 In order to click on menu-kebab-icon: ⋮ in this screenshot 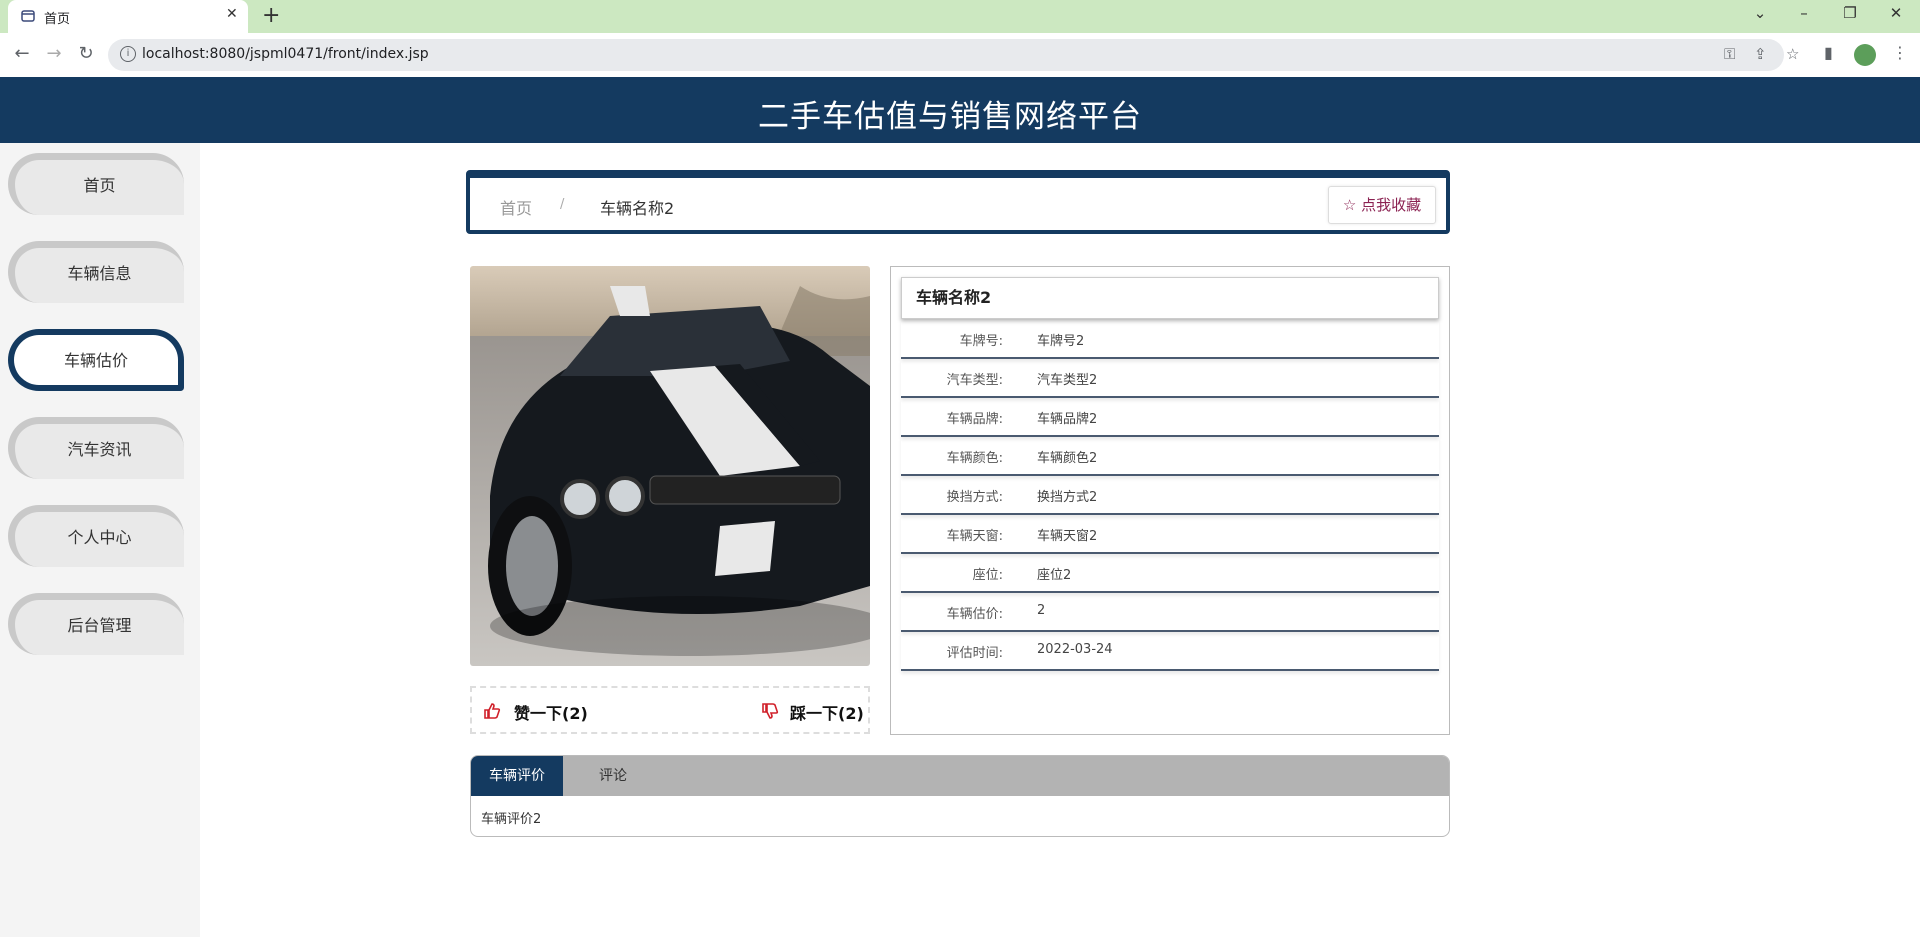, I will do `click(1900, 52)`.